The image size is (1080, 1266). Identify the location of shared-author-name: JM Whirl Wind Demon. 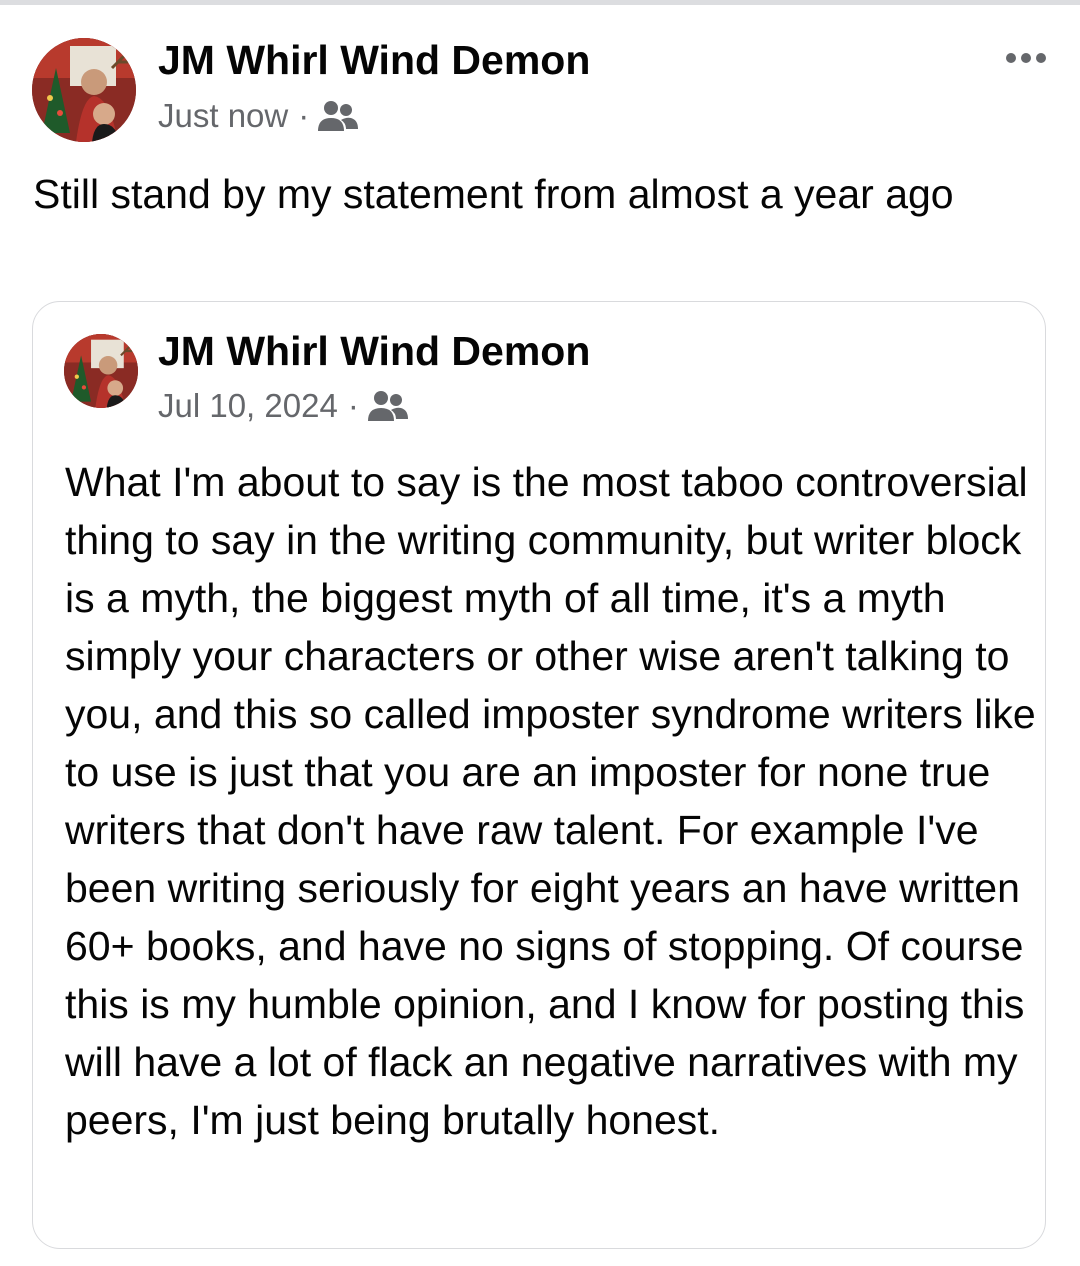
(374, 351).